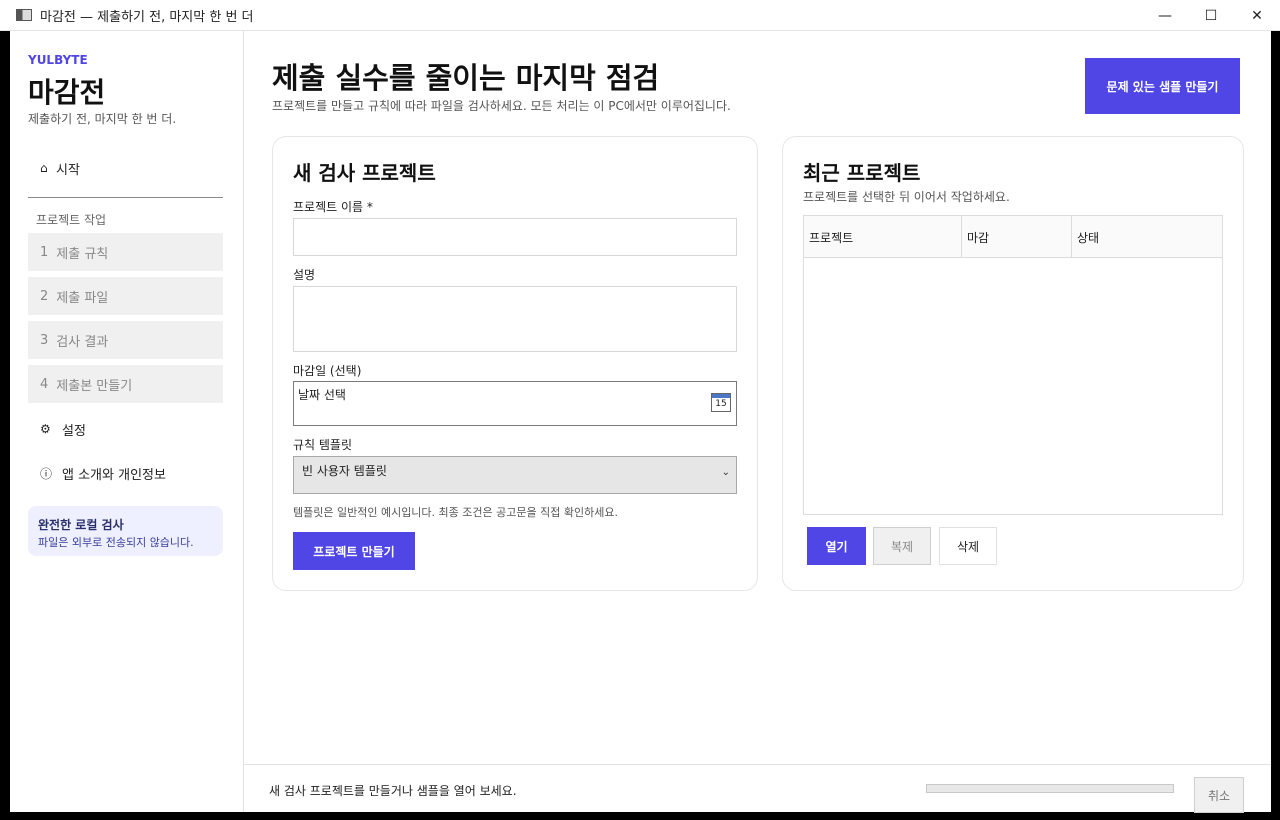 Image resolution: width=1280 pixels, height=820 pixels. Describe the element at coordinates (1165, 15) in the screenshot. I see `minimize-button: —` at that location.